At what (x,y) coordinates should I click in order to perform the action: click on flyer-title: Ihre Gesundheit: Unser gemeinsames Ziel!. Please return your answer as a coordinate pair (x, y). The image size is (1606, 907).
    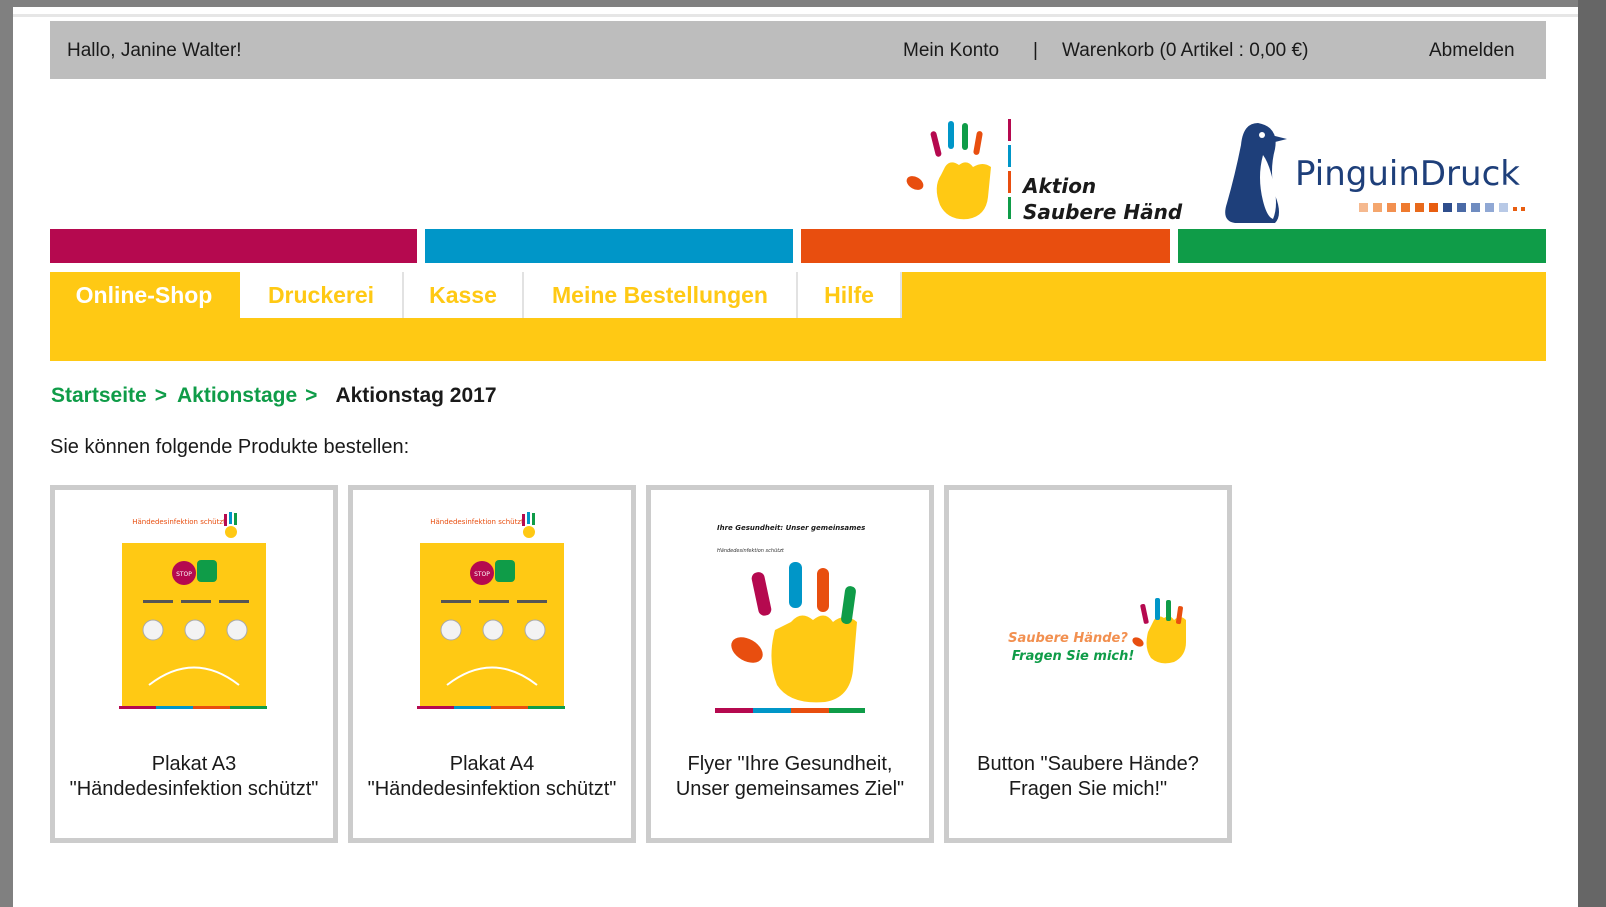
    Looking at the image, I should click on (791, 528).